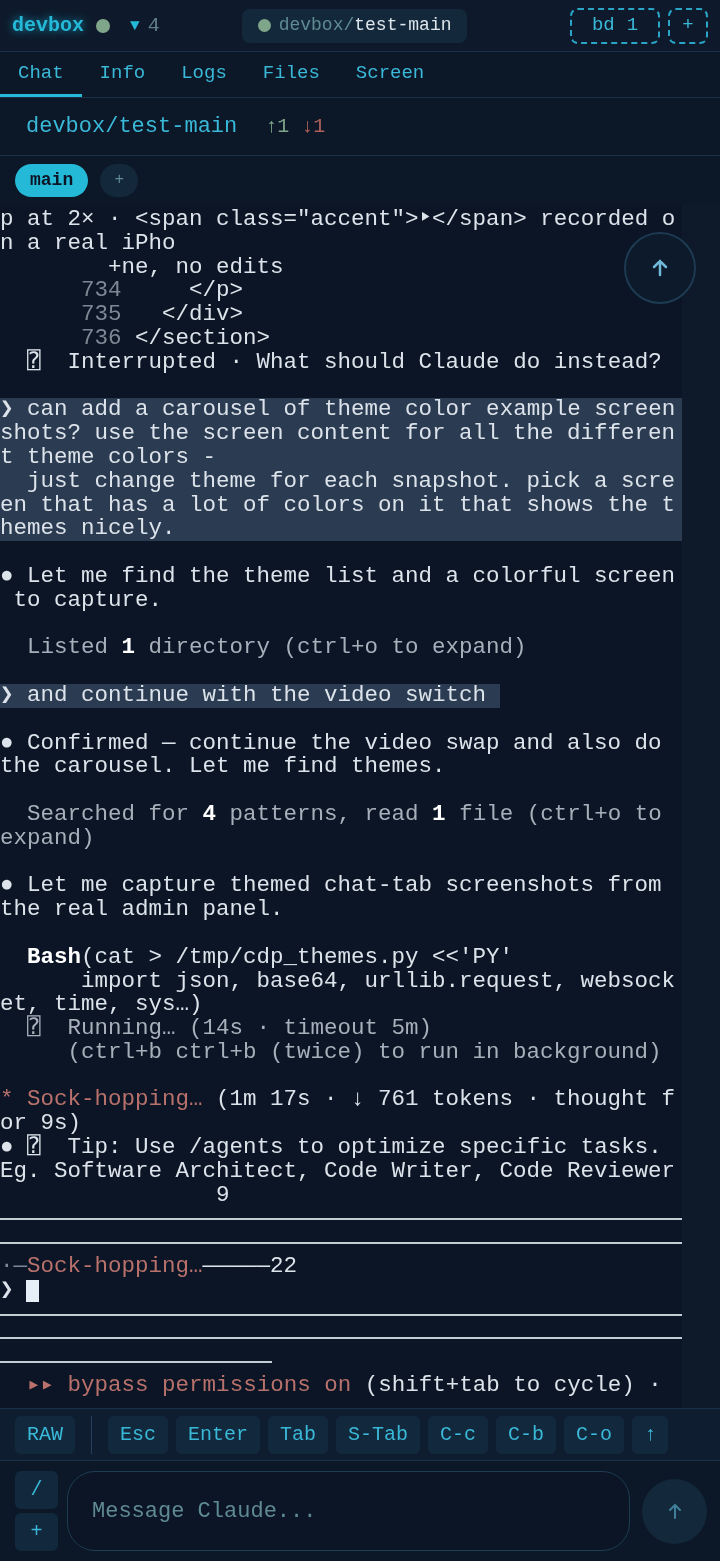 The image size is (720, 1561). I want to click on key-button: C-o, so click(594, 1434).